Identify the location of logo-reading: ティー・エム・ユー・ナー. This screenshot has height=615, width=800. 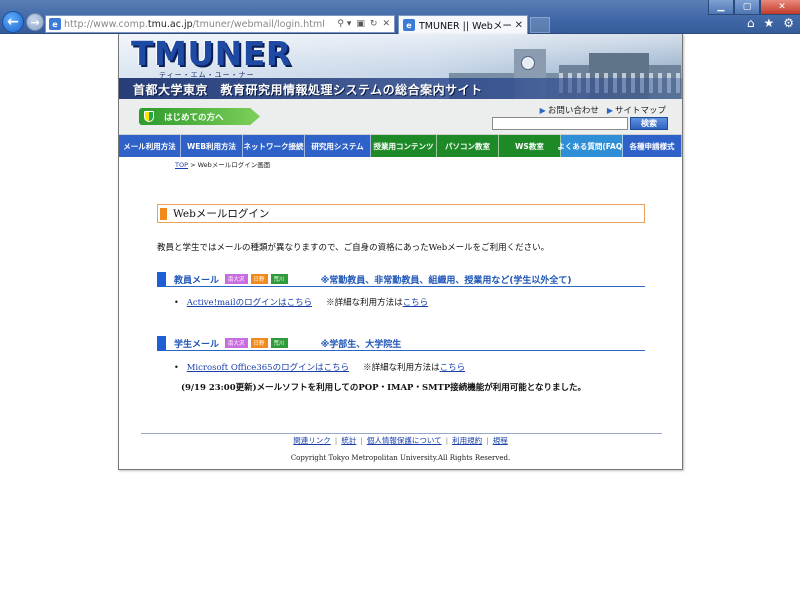
(207, 75).